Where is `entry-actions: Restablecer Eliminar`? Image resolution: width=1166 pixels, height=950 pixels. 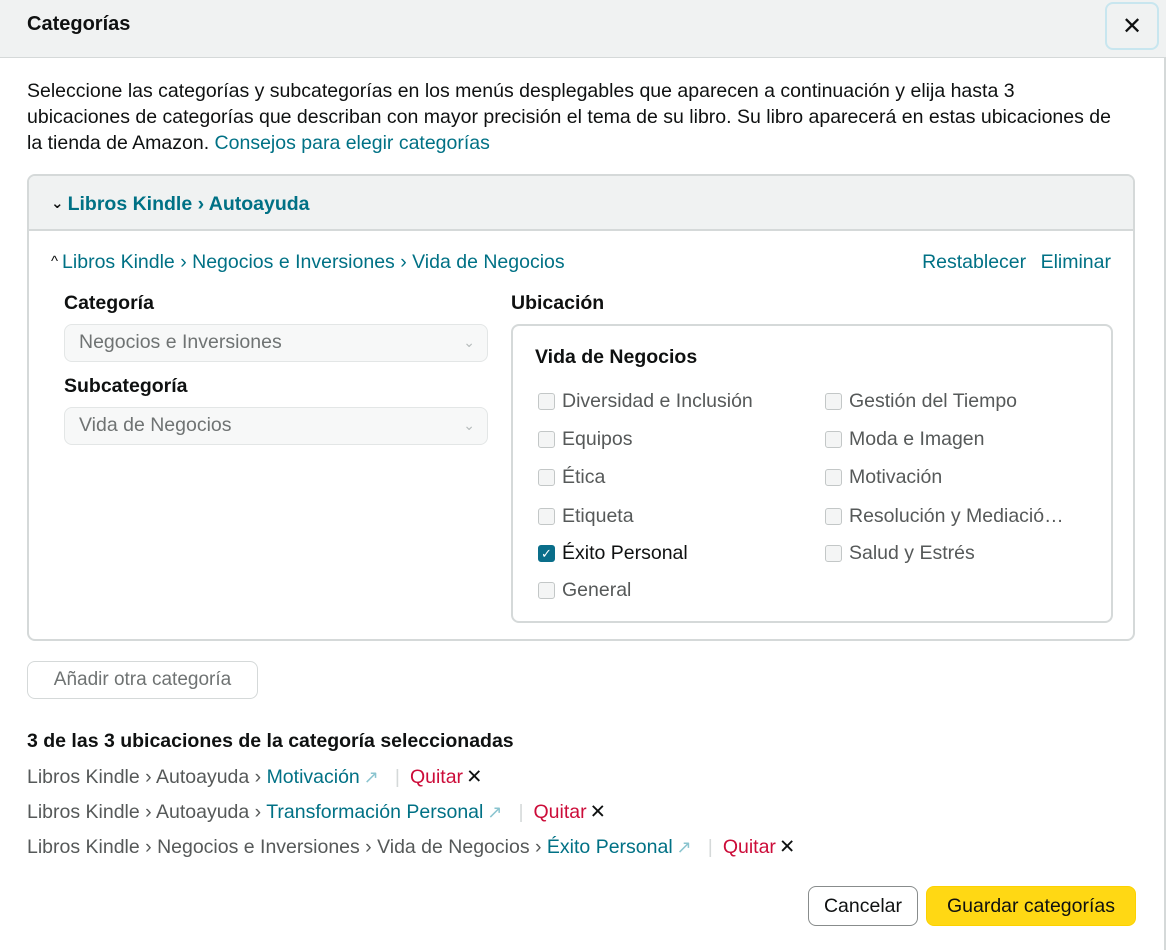
entry-actions: Restablecer Eliminar is located at coordinates (1012, 262).